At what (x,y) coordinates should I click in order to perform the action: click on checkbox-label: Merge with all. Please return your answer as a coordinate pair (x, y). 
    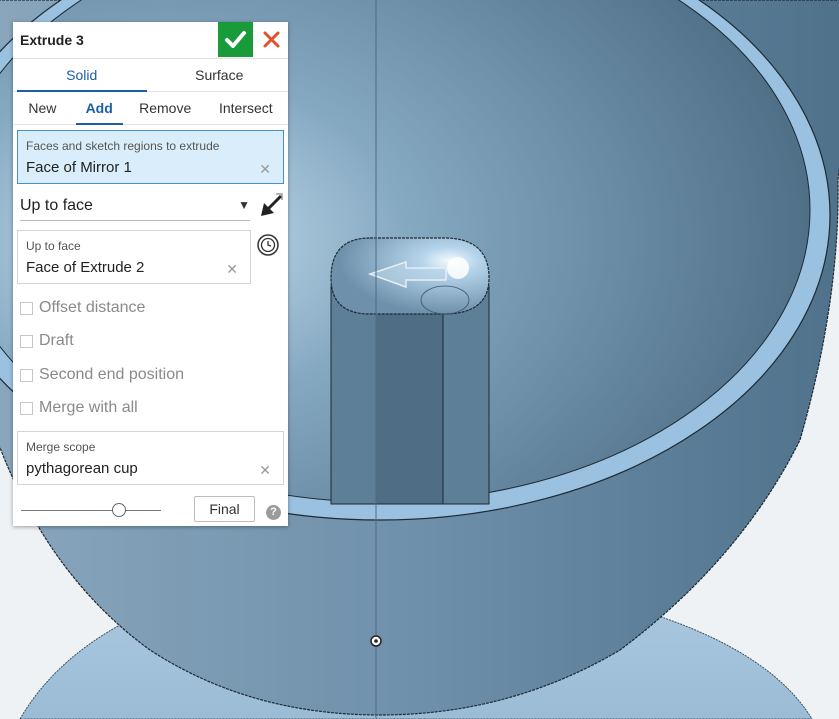
    Looking at the image, I should click on (88, 407).